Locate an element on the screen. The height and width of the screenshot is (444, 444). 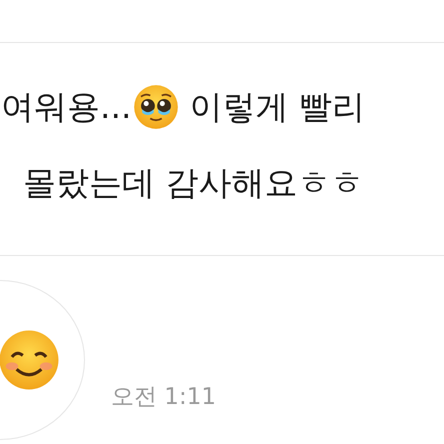
message-text: 이렇게 빨리 is located at coordinates (277, 107).